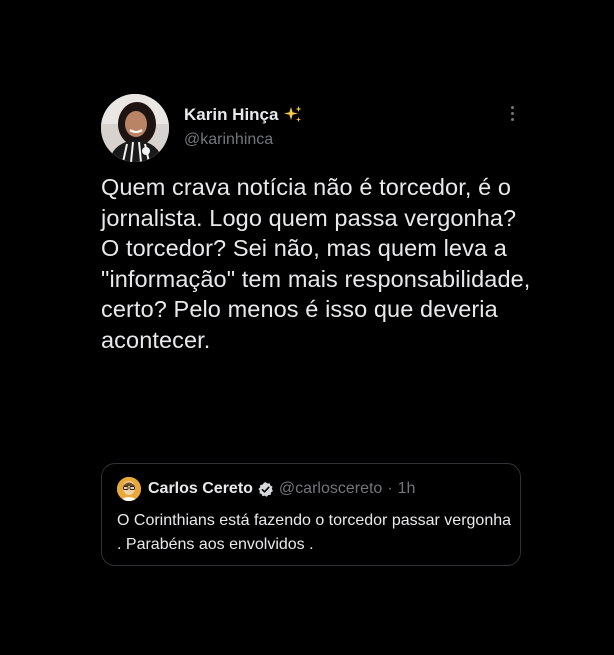 The height and width of the screenshot is (655, 614). I want to click on quoted-handle: @carloscereto, so click(330, 489).